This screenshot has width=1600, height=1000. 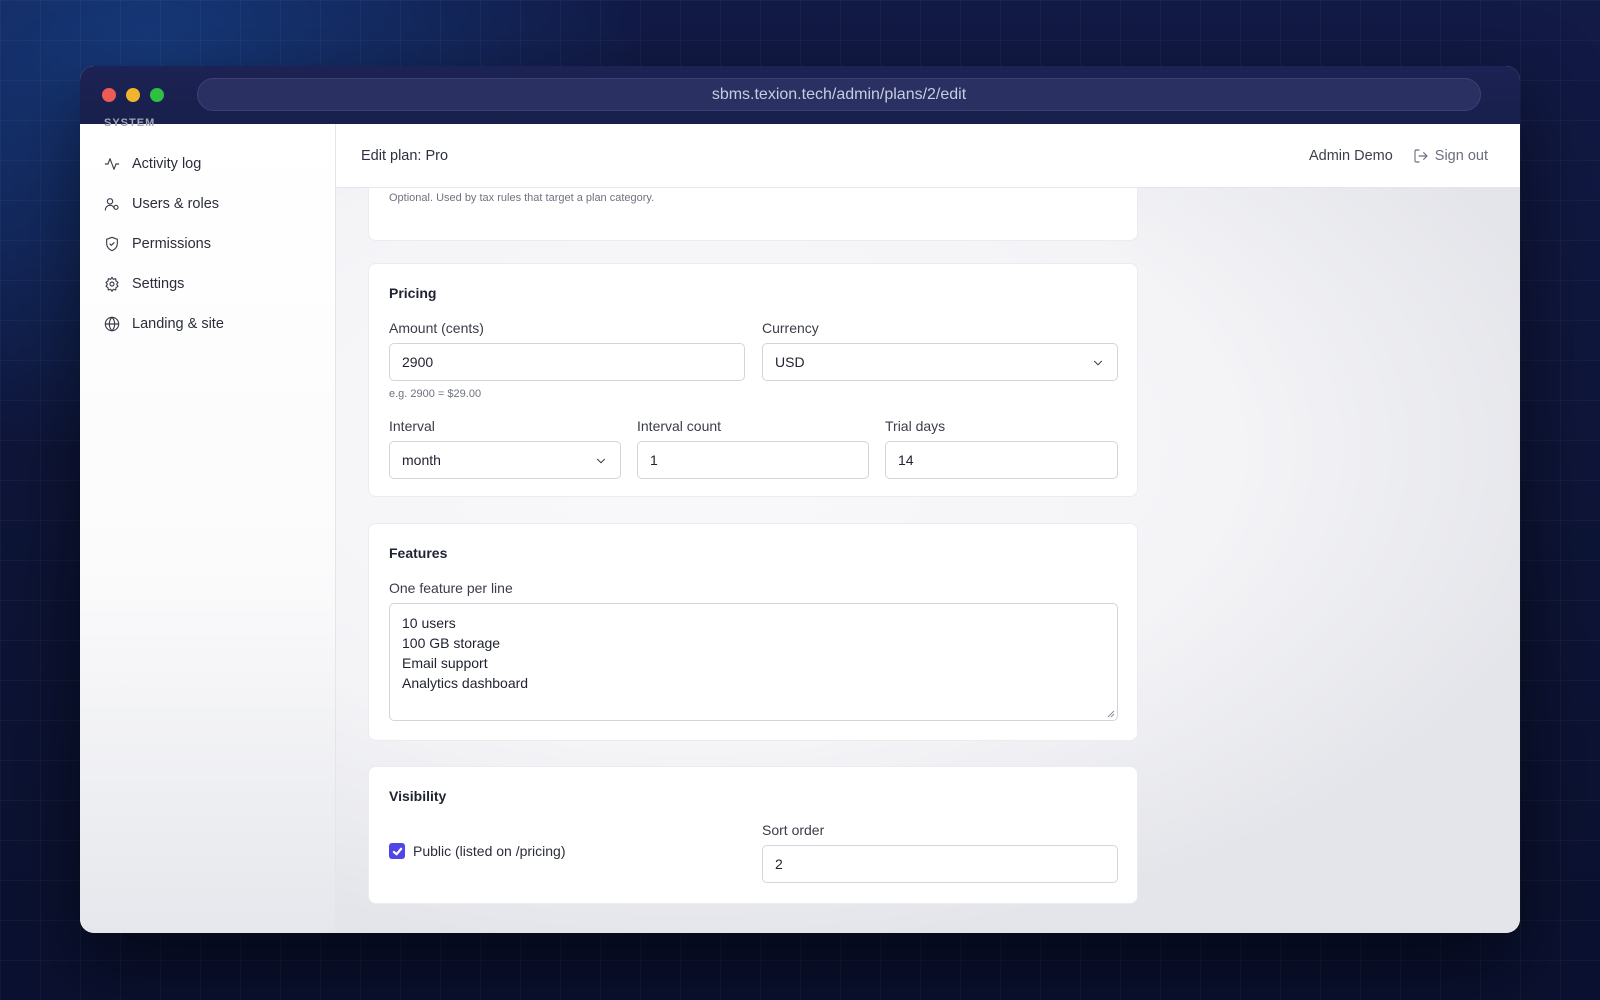 I want to click on sign-out-label: Sign out, so click(x=1461, y=155).